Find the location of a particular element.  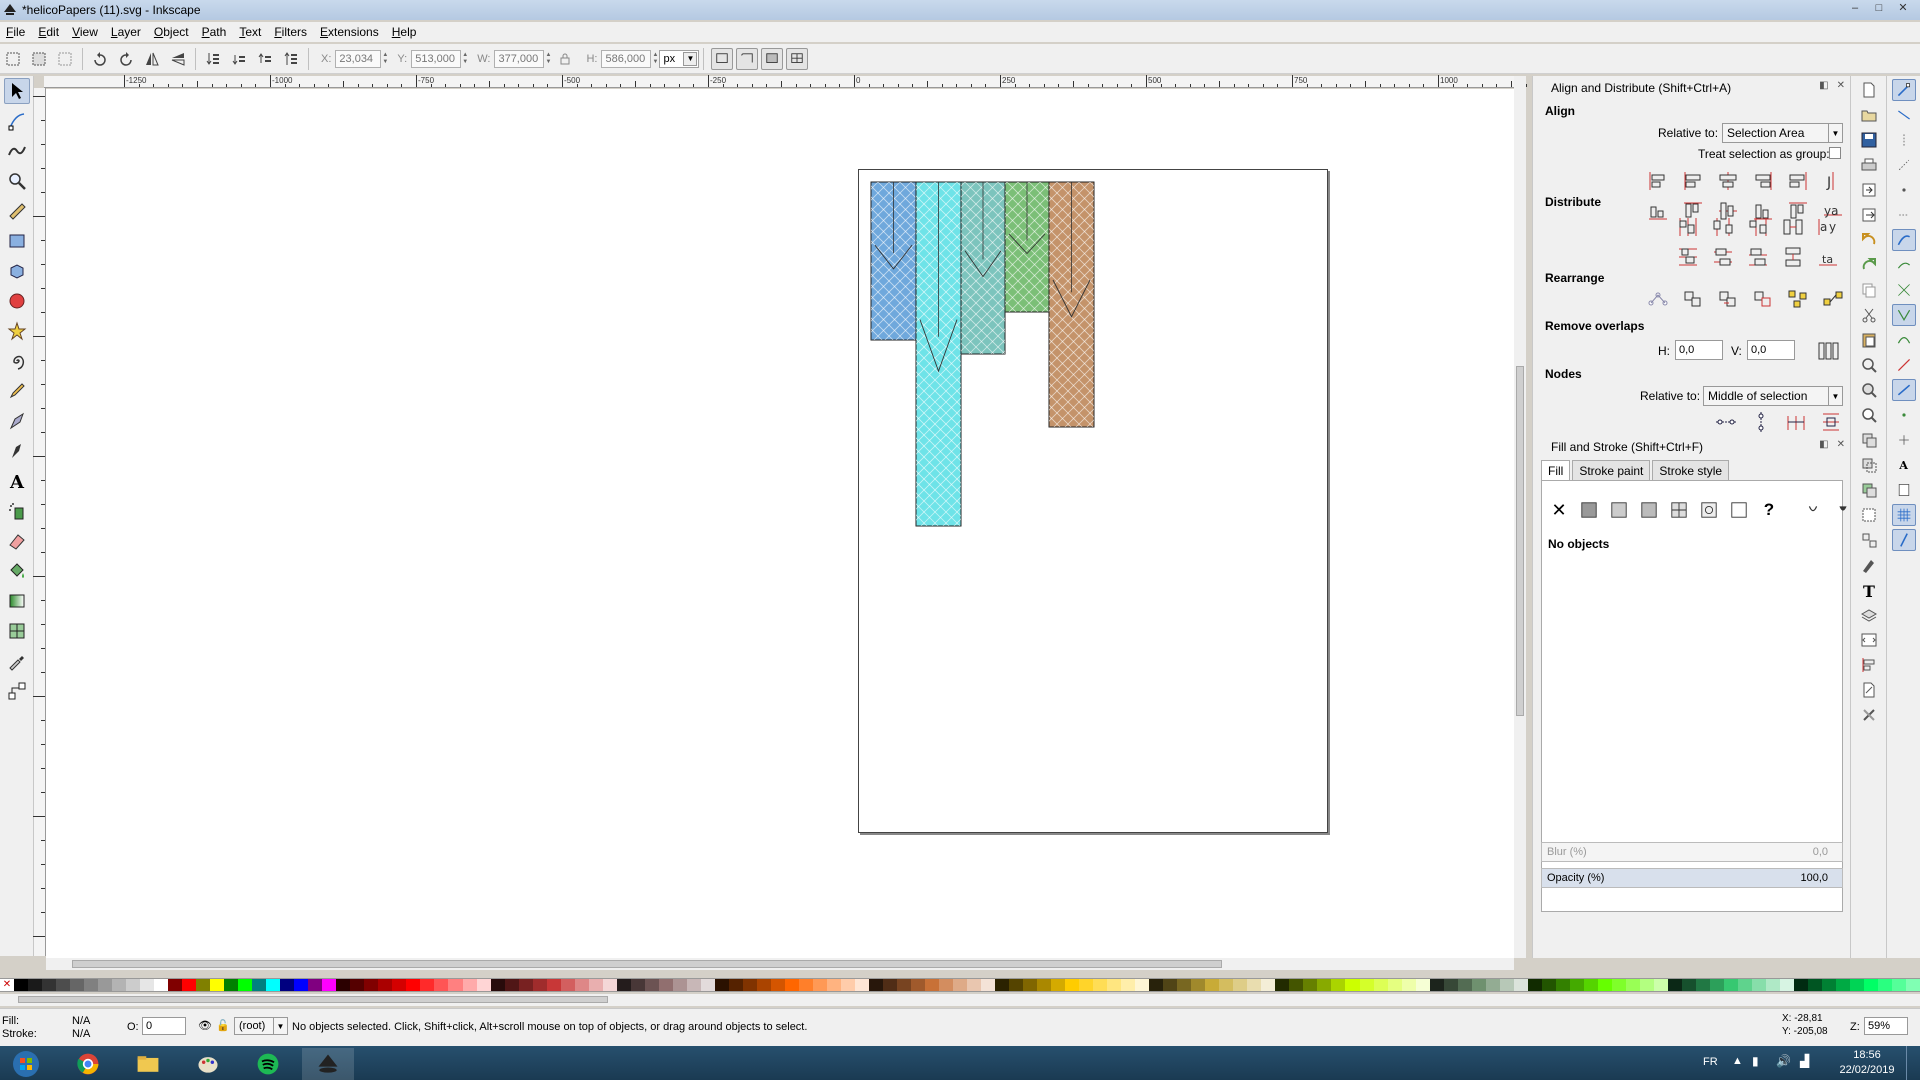

menu-help: Help is located at coordinates (404, 32).